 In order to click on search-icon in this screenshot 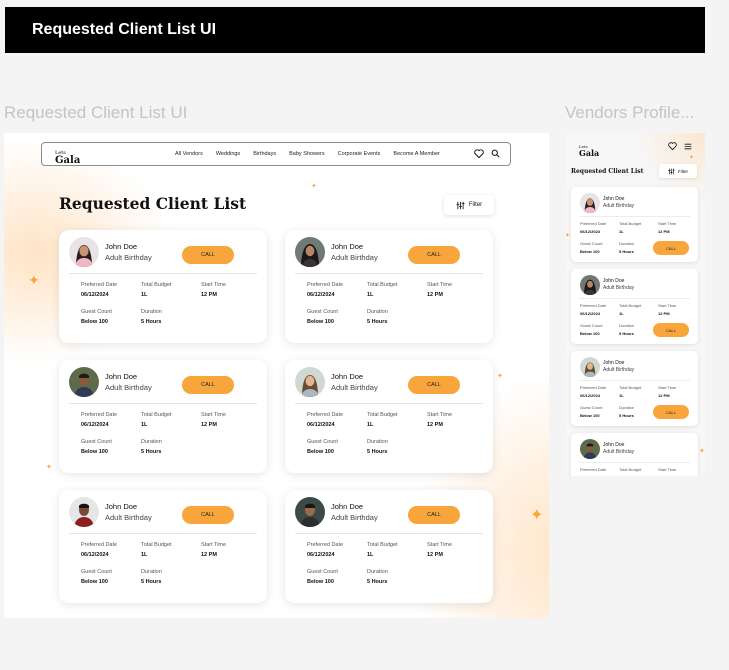, I will do `click(495, 153)`.